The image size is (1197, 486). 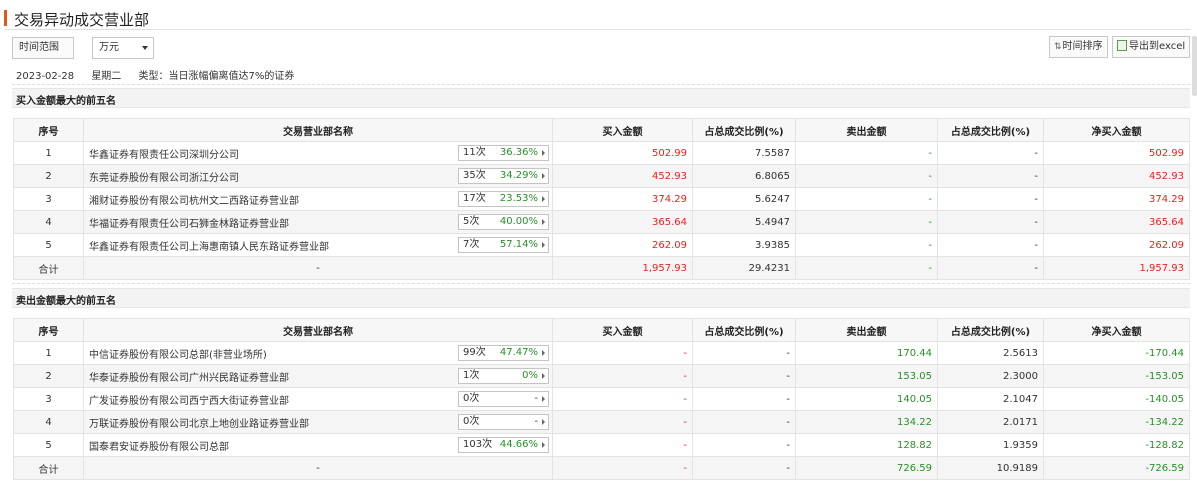 What do you see at coordinates (744, 330) in the screenshot?
I see `col-buy-pct: 占总成交比例(%)` at bounding box center [744, 330].